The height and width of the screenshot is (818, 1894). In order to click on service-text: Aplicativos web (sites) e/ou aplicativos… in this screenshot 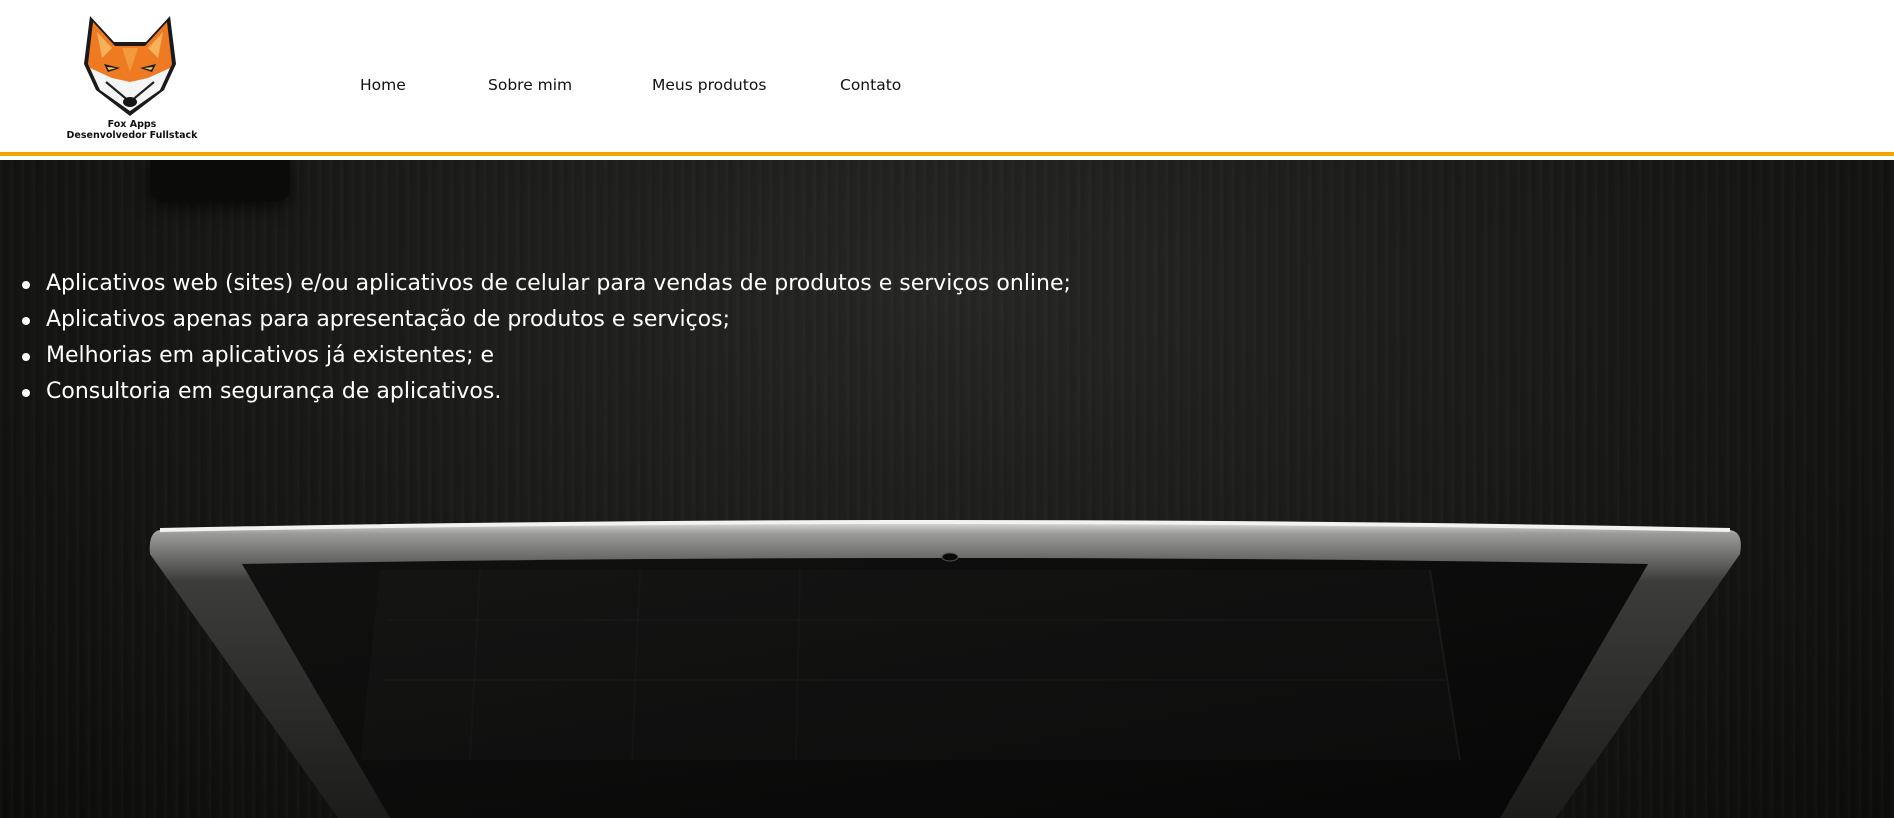, I will do `click(558, 283)`.